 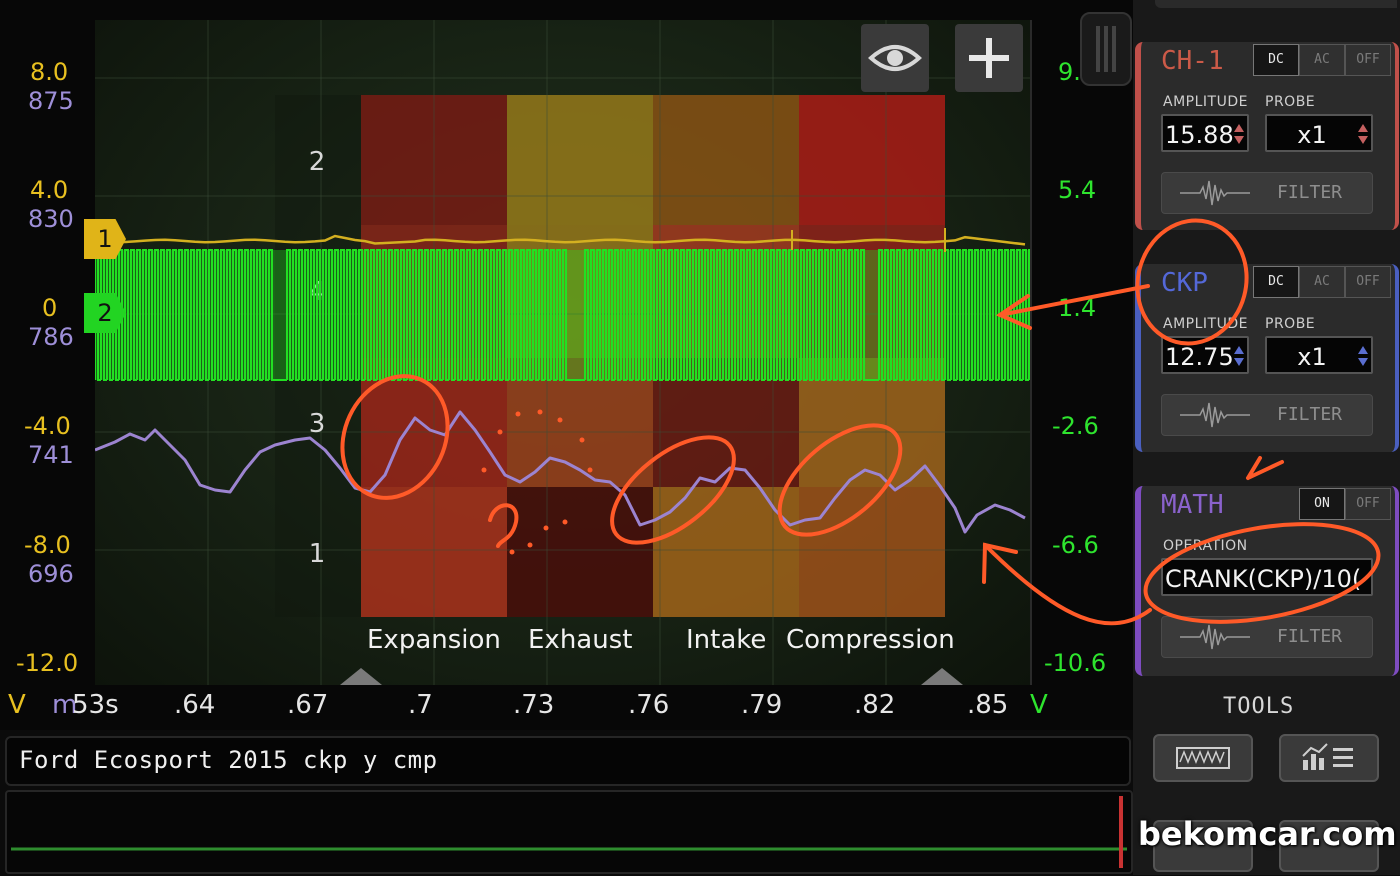 What do you see at coordinates (942, 676) in the screenshot?
I see `right-cursor-marker` at bounding box center [942, 676].